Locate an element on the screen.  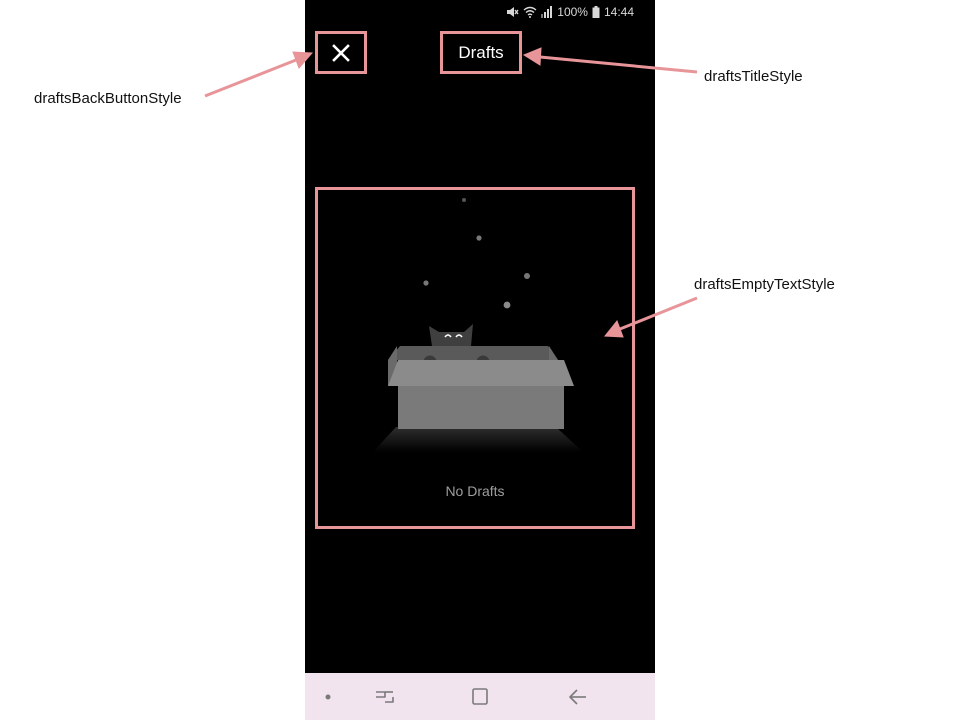
wifi-icon is located at coordinates (530, 12).